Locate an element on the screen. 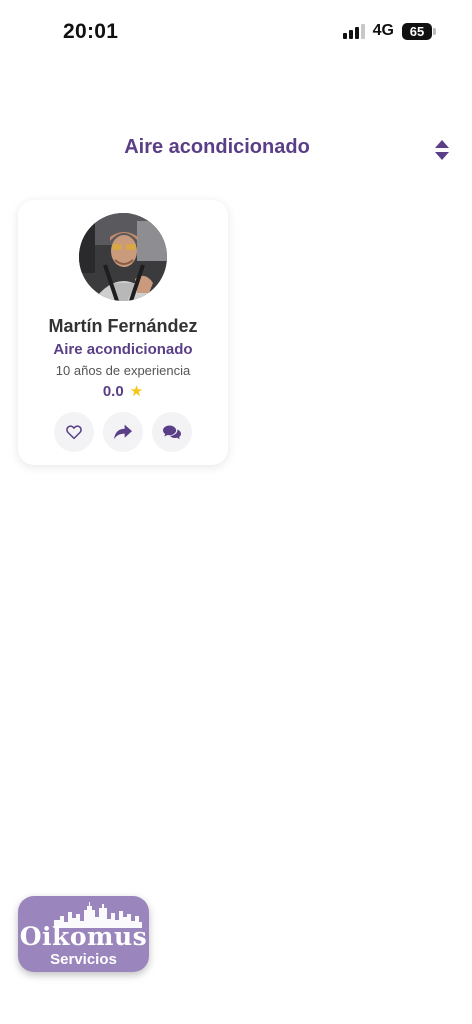 Image resolution: width=472 pixels, height=1024 pixels. provider-rating: 0.0 ★ is located at coordinates (123, 391).